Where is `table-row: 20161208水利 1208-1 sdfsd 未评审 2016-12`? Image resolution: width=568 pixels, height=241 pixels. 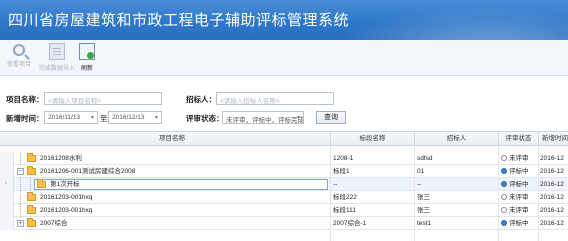
table-row: 20161208水利 1208-1 sdfsd 未评审 2016-12 is located at coordinates (284, 158).